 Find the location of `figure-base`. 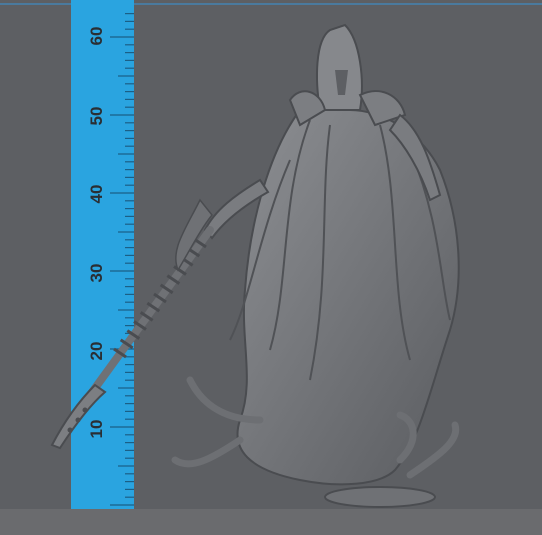

figure-base is located at coordinates (380, 497).